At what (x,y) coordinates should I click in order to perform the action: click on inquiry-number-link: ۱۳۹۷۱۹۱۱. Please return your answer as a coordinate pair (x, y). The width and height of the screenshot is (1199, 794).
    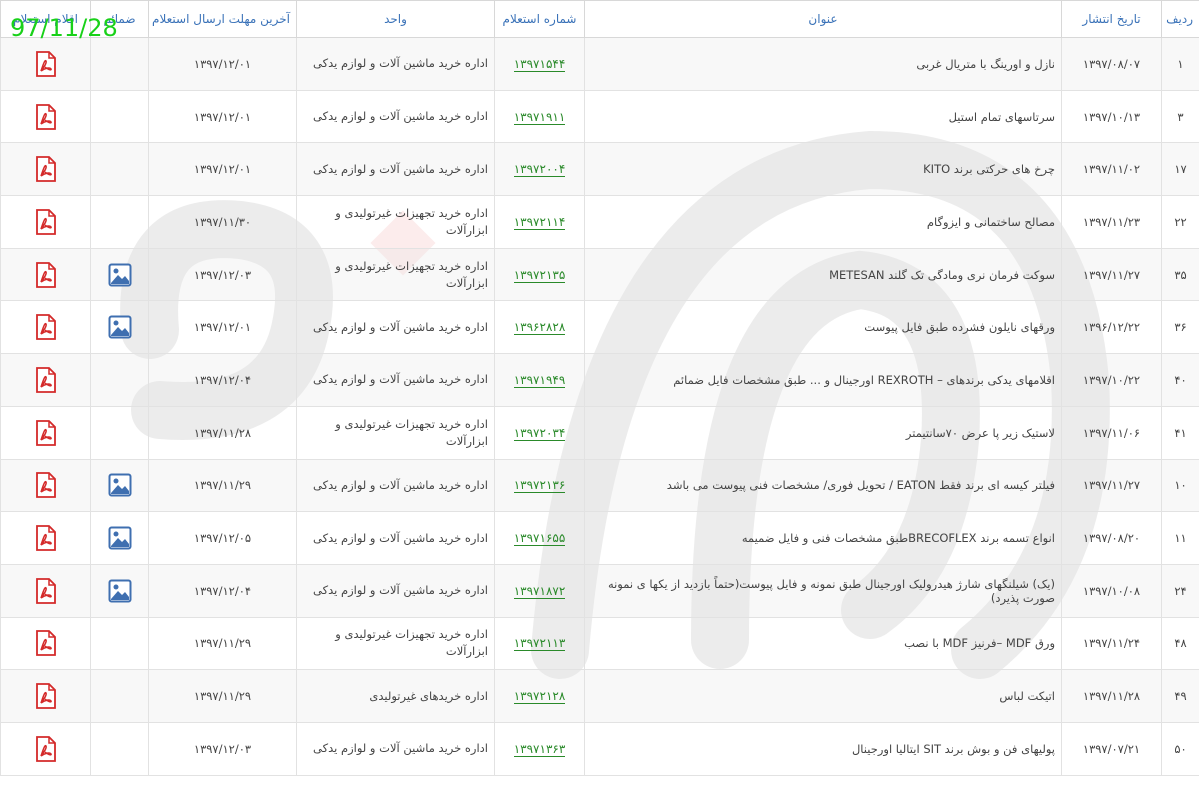
    Looking at the image, I should click on (539, 117).